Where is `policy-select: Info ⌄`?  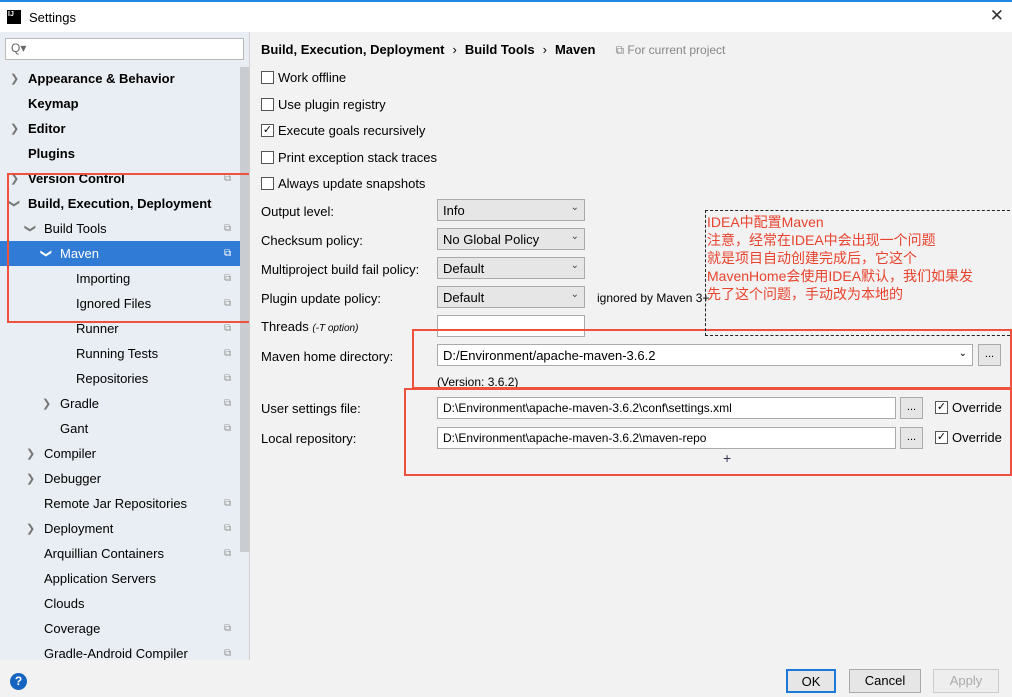
policy-select: Info ⌄ is located at coordinates (511, 210).